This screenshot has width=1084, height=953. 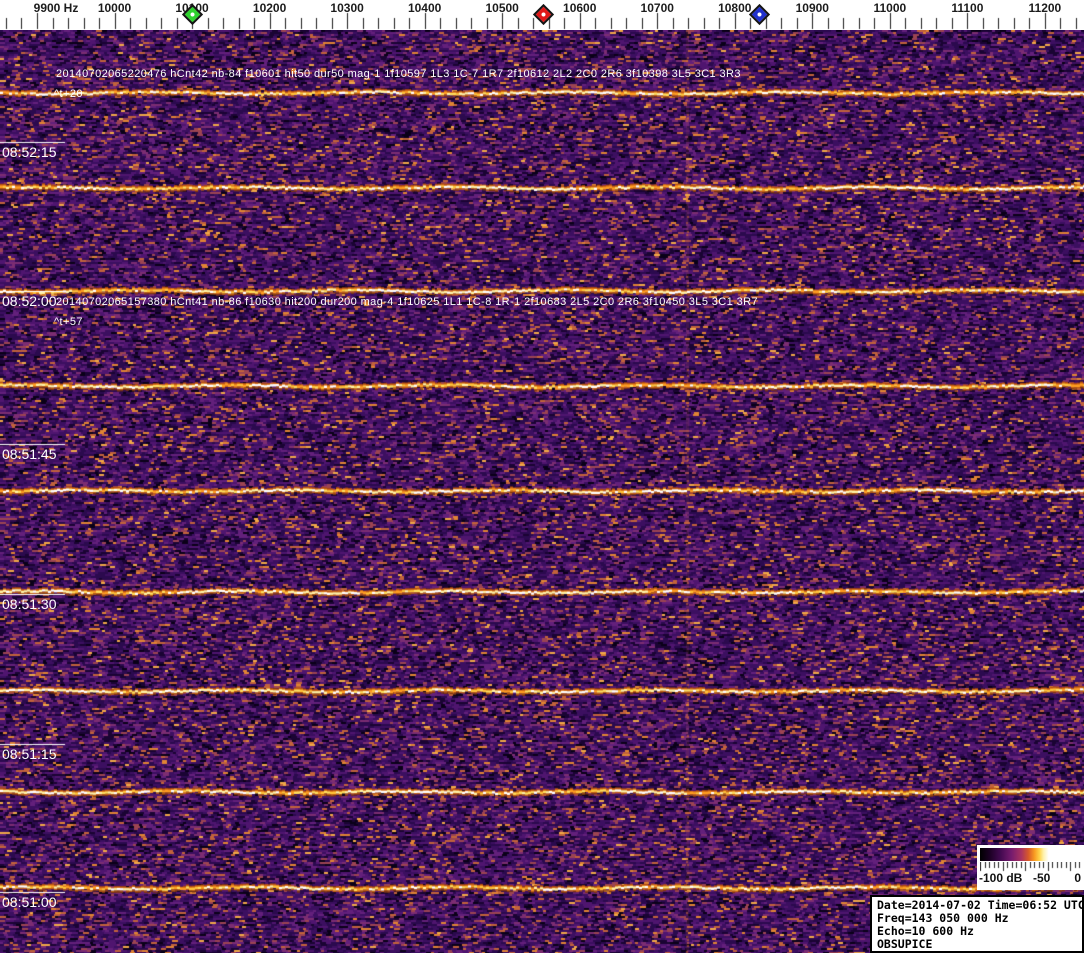 What do you see at coordinates (347, 8) in the screenshot?
I see `ruler-label: 10300` at bounding box center [347, 8].